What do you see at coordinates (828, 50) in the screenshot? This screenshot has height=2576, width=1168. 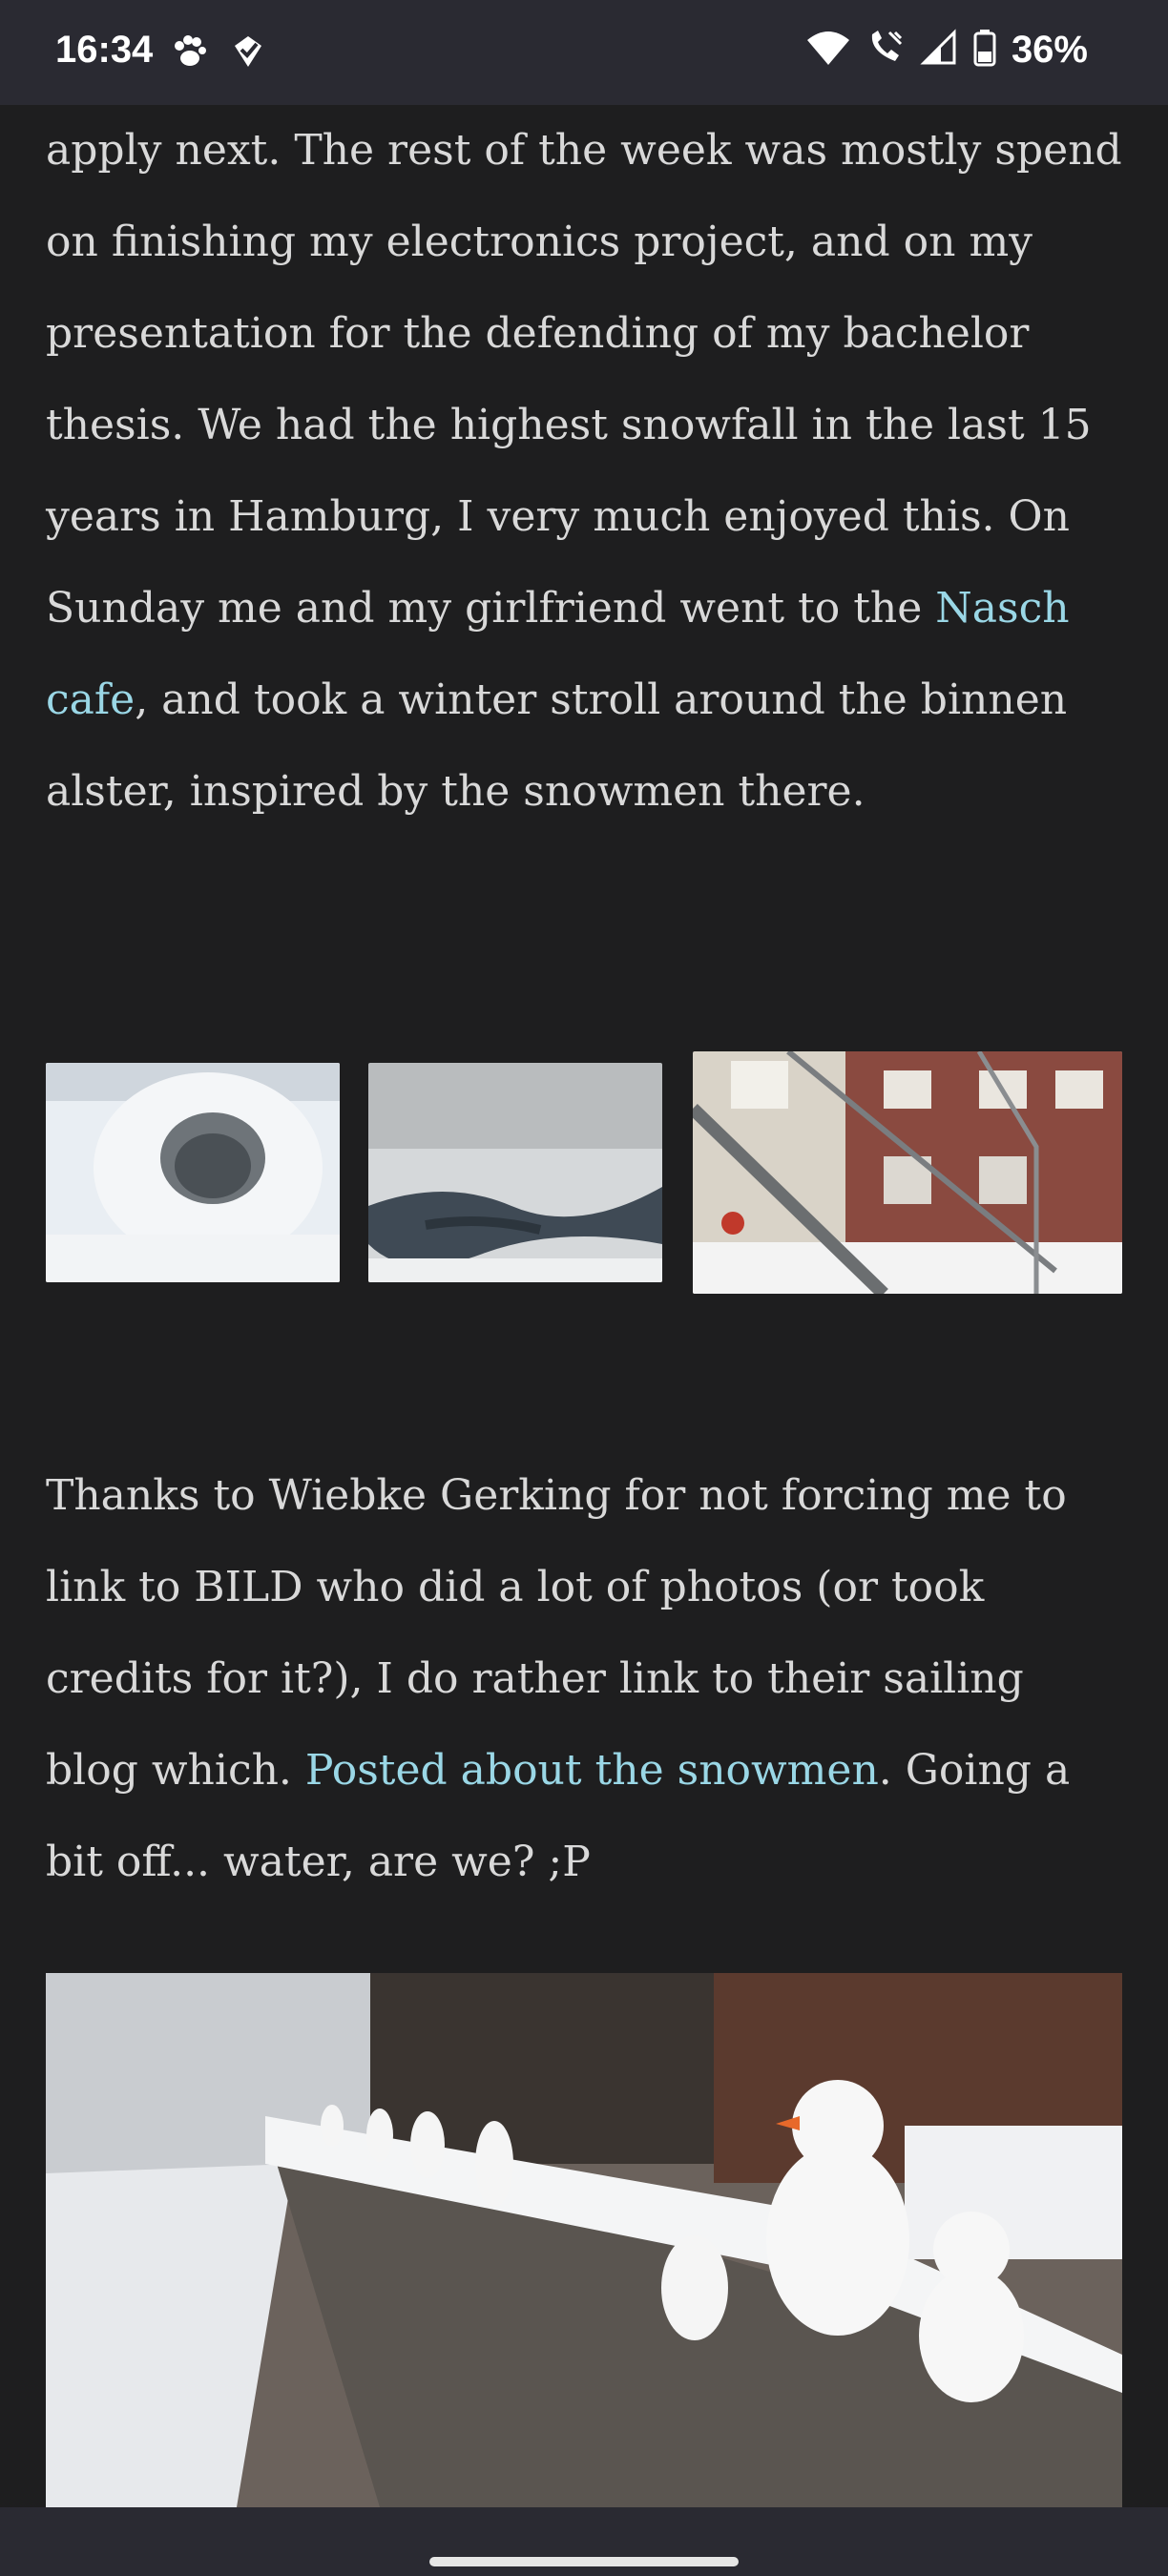 I see `wifi-icon` at bounding box center [828, 50].